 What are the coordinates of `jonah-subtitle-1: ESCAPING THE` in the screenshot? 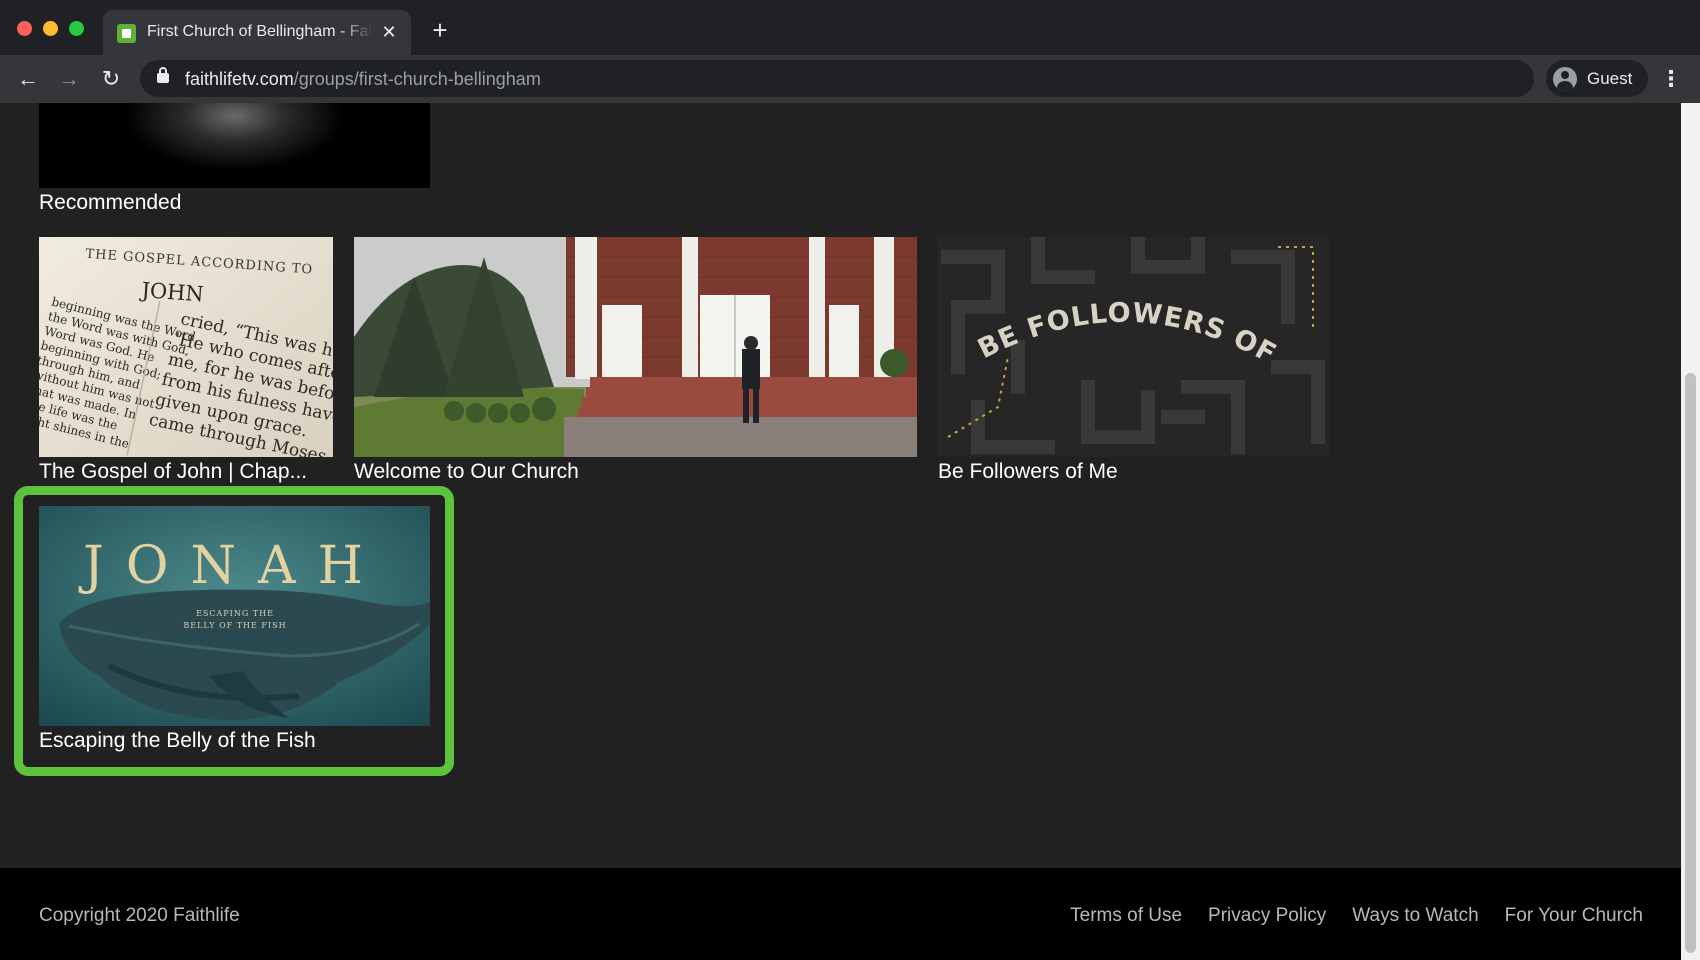 It's located at (235, 613).